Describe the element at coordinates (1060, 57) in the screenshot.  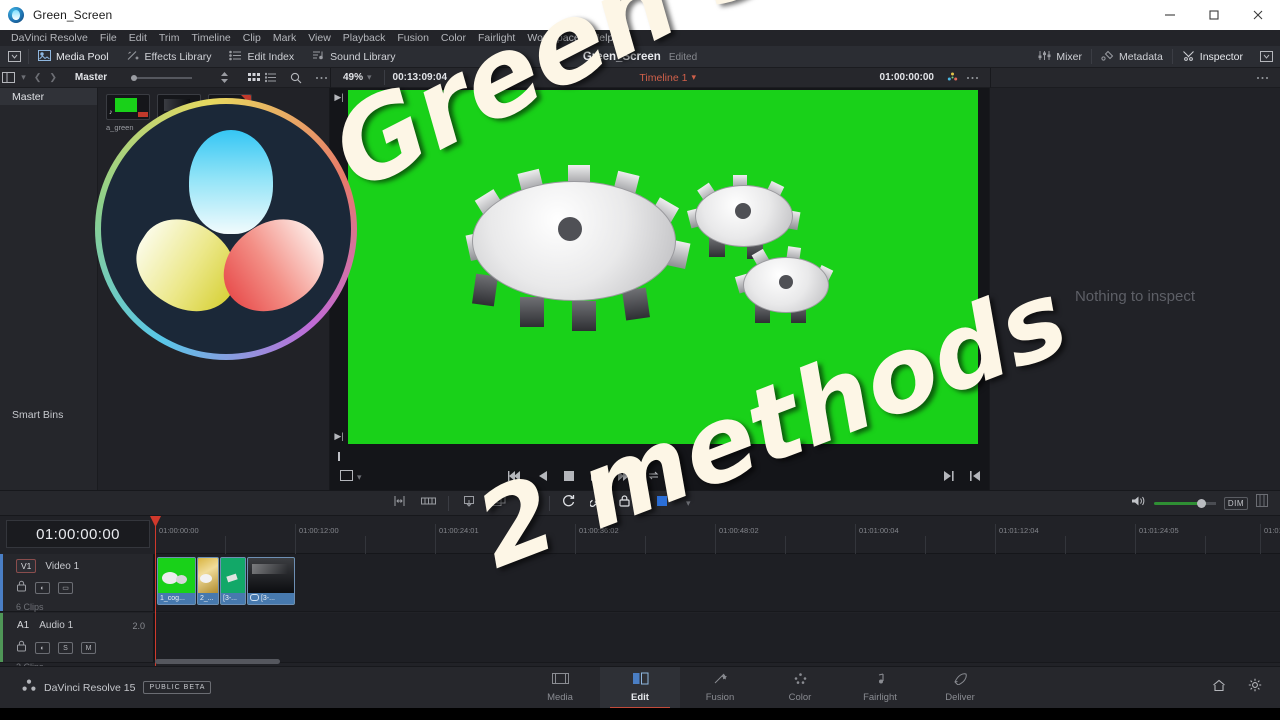
I see `mixer-button: Mixer` at that location.